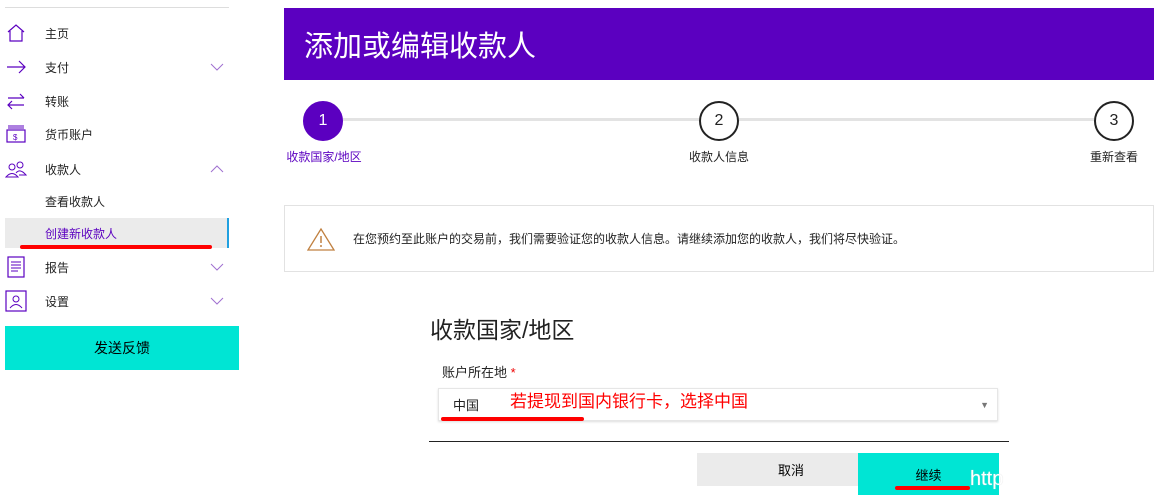 The image size is (1161, 495). I want to click on form-heading: 收款国家/地区, so click(502, 330).